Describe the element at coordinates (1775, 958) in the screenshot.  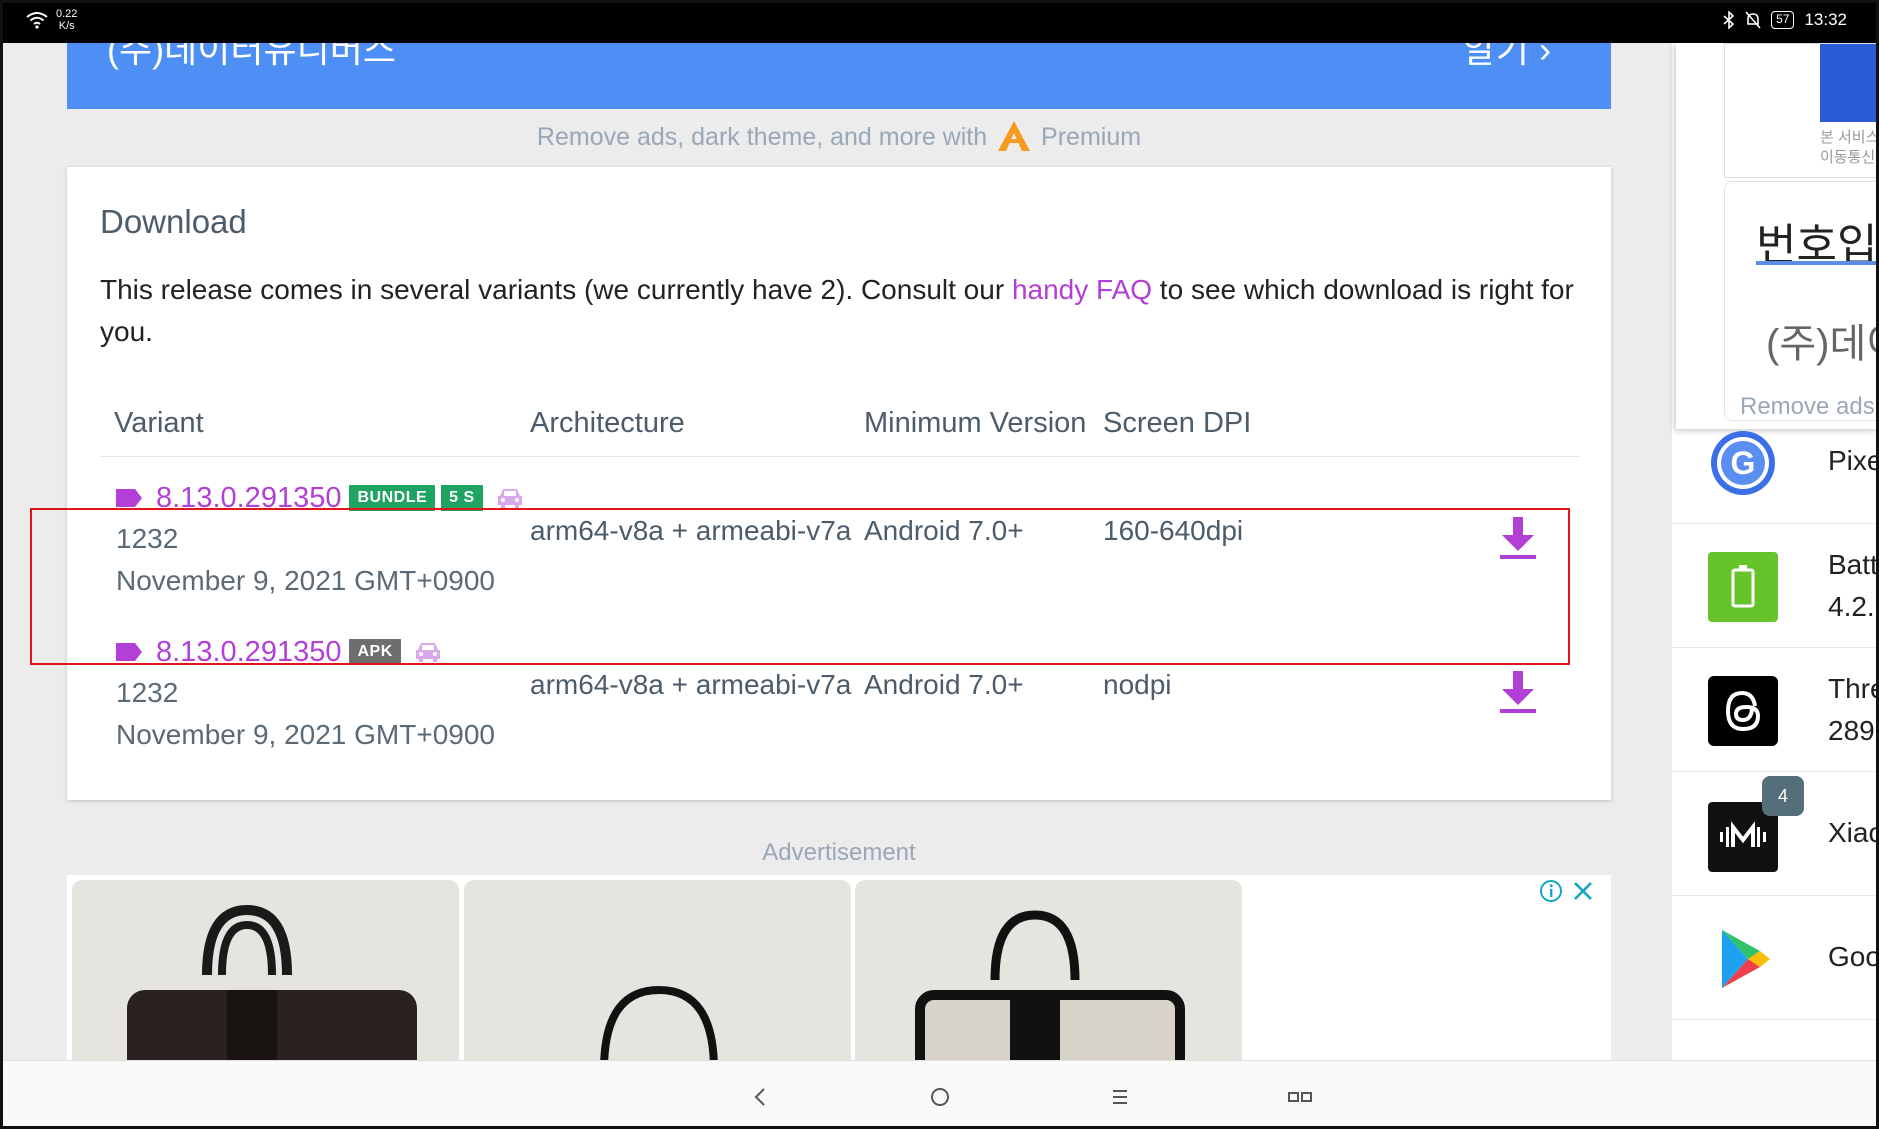
I see `sidebar-app-item: Goo` at that location.